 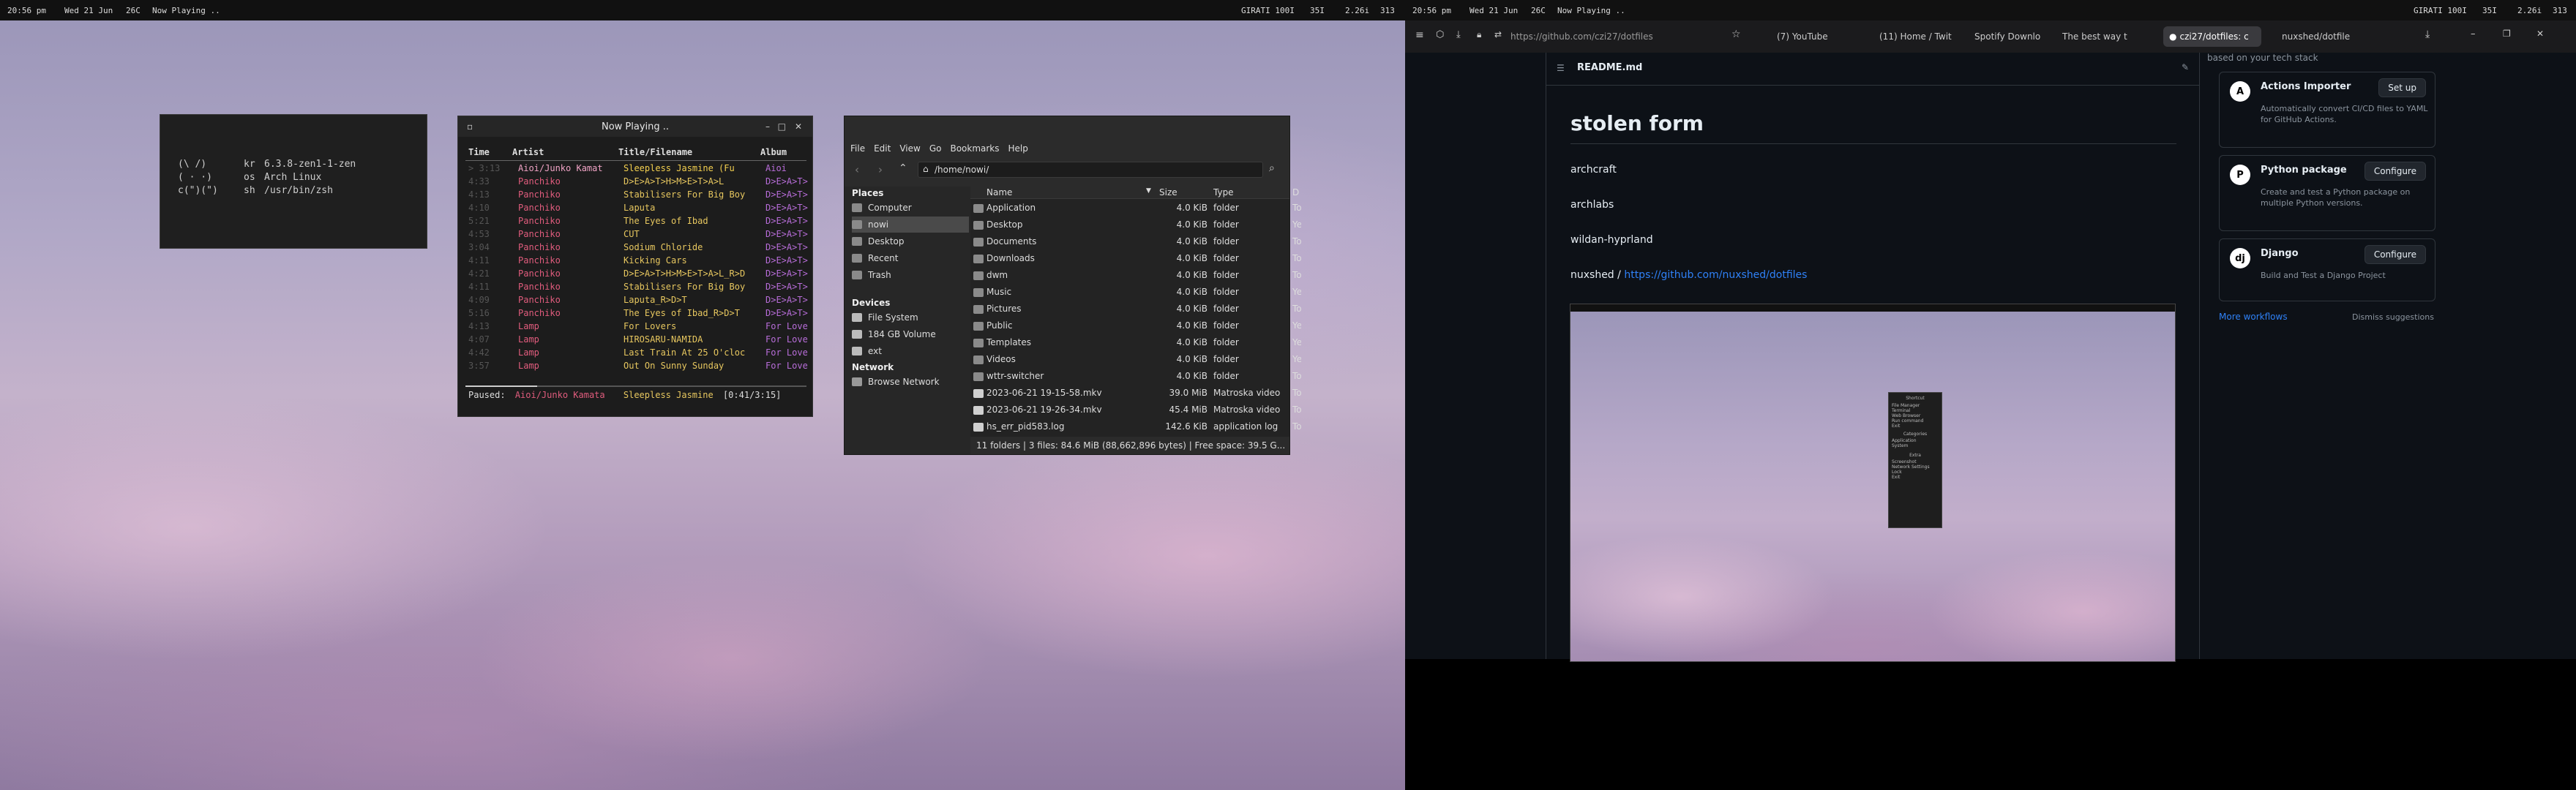 What do you see at coordinates (1272, 168) in the screenshot?
I see `search-icon: ⌕` at bounding box center [1272, 168].